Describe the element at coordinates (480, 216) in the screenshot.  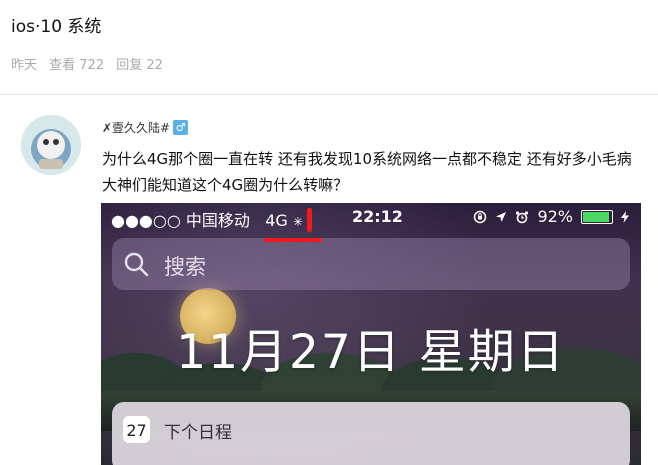
I see `rotation-lock-icon` at that location.